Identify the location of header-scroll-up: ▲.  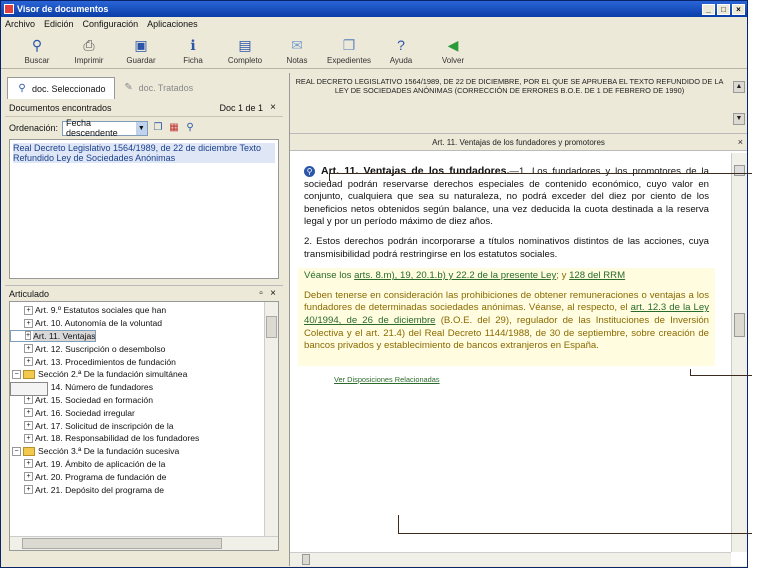
(739, 87).